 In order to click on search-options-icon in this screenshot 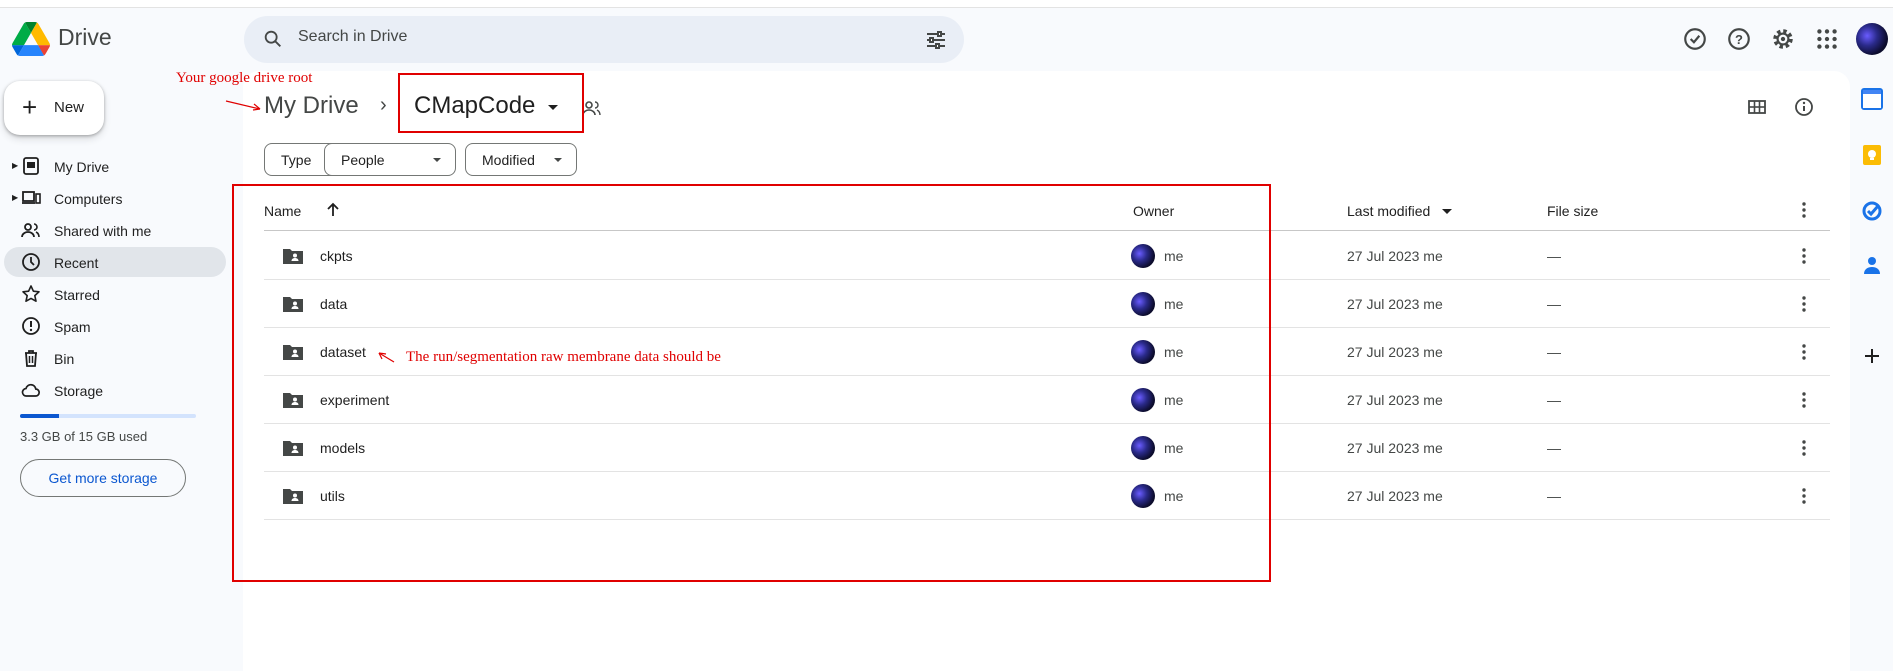, I will do `click(936, 40)`.